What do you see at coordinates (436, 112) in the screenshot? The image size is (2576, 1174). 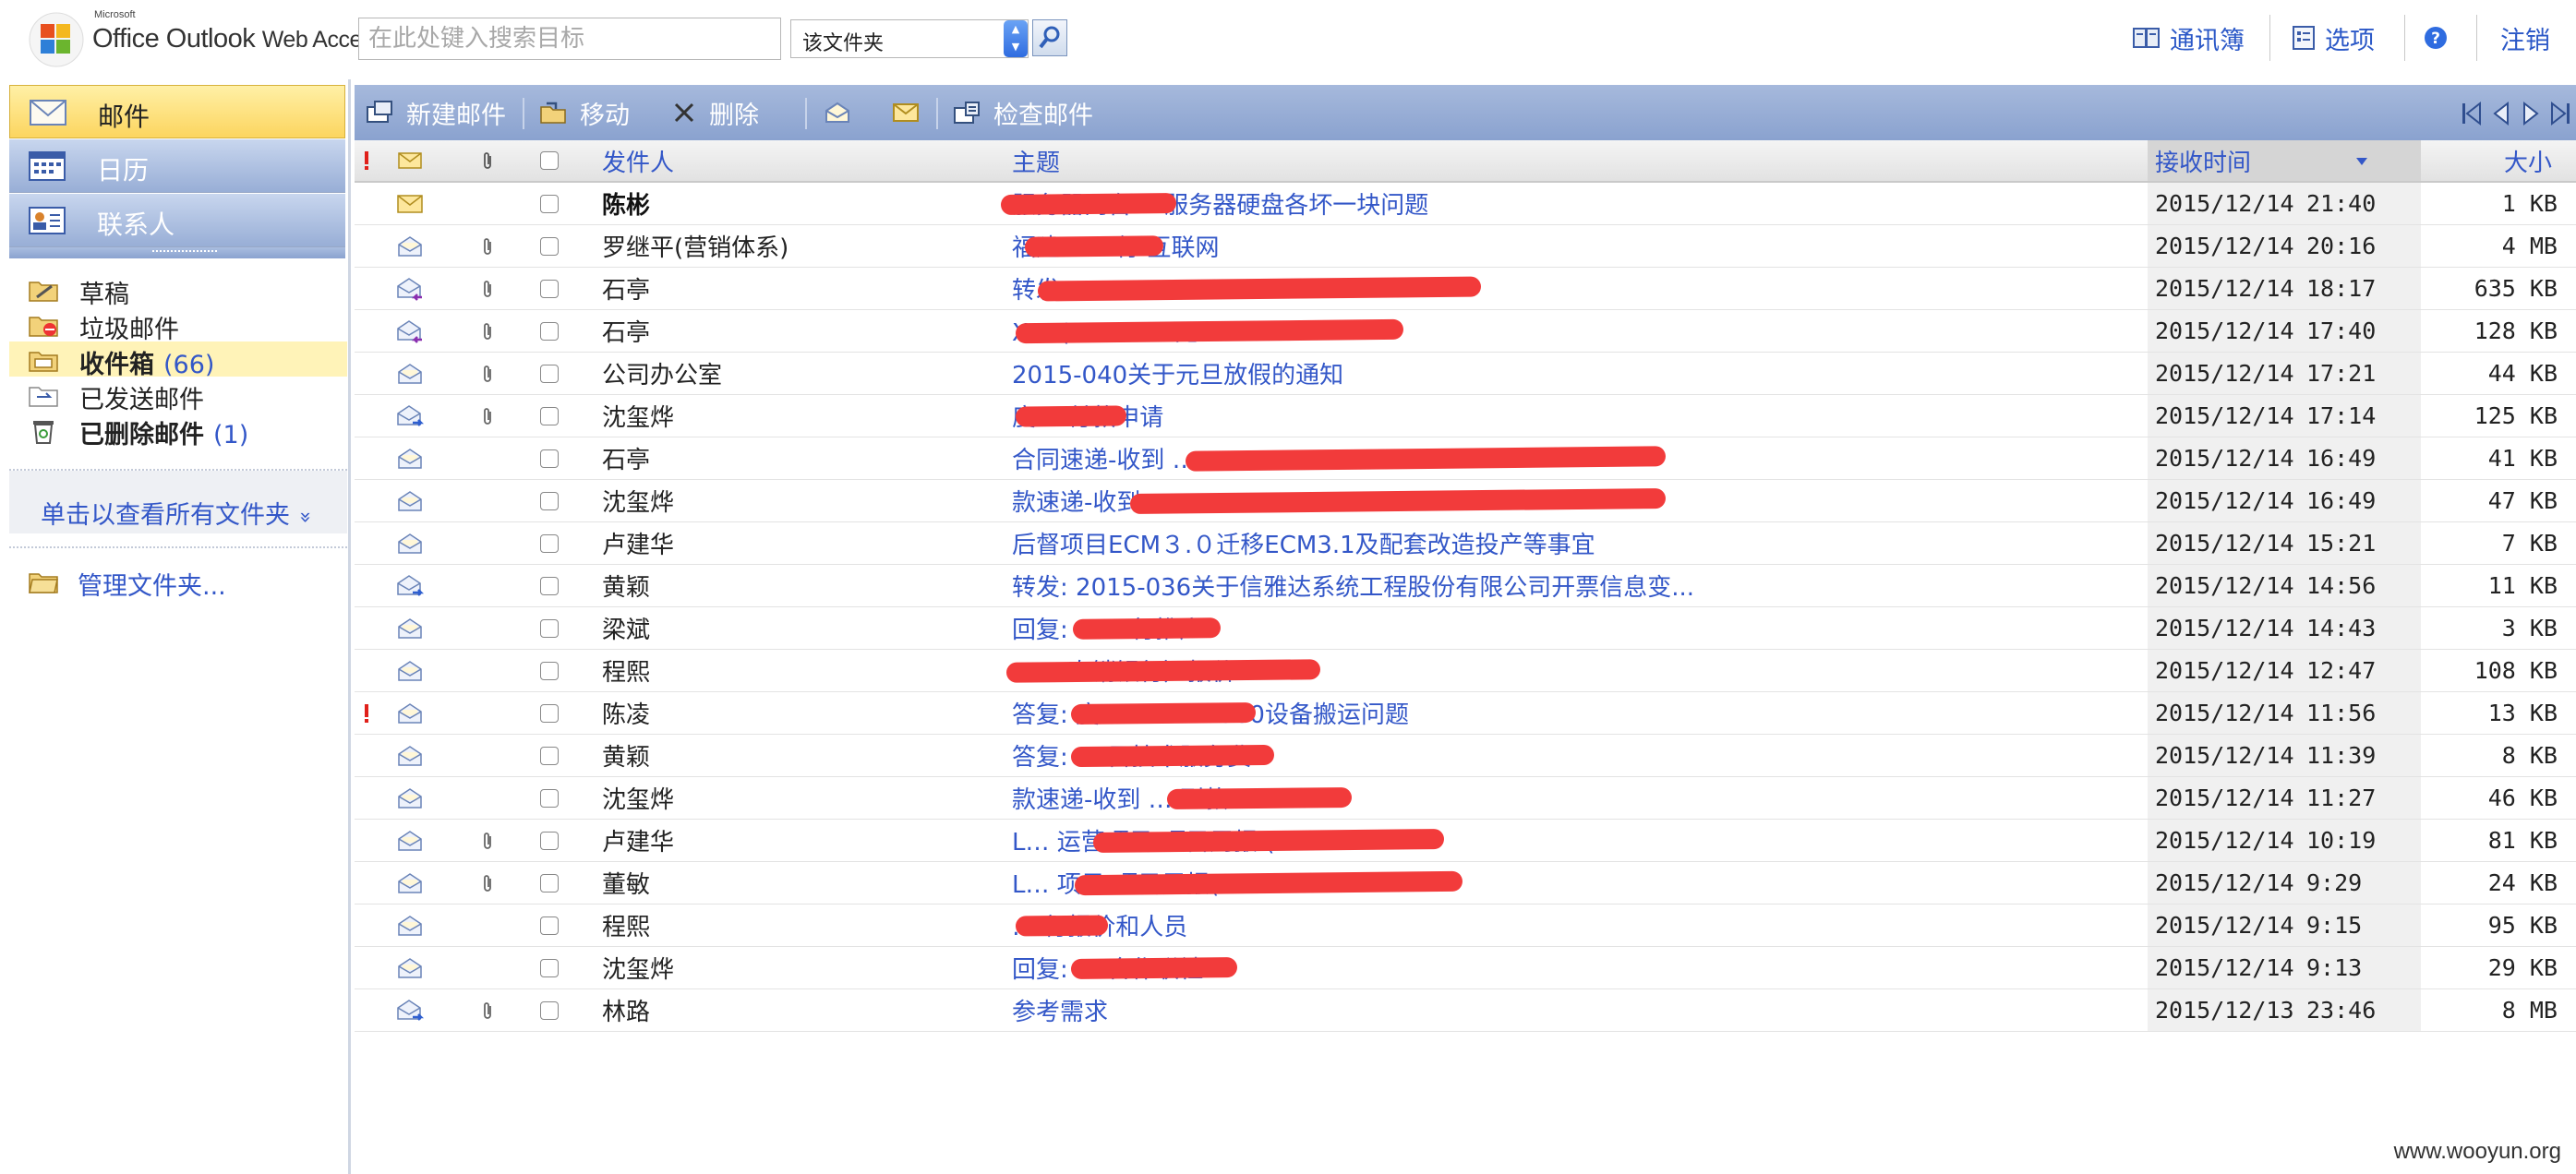 I see `new-mail-button: 新建邮件` at bounding box center [436, 112].